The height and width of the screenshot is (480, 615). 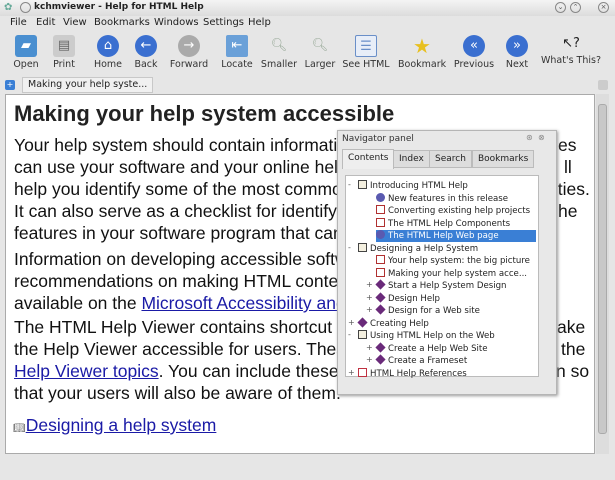 What do you see at coordinates (418, 248) in the screenshot?
I see `tree-item: Designing a Help System` at bounding box center [418, 248].